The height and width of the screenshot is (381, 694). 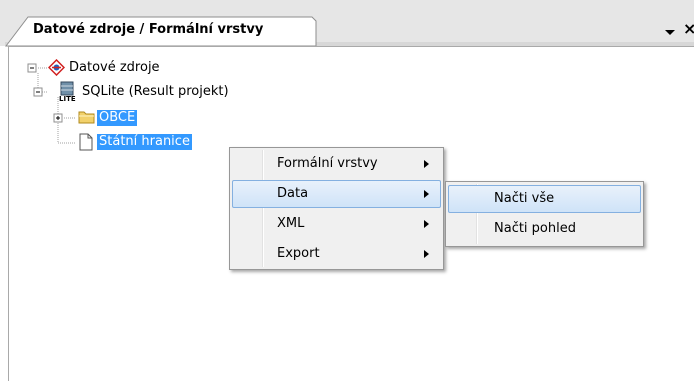 I want to click on menu-item-nacti-vse: Načti vše, so click(x=544, y=199).